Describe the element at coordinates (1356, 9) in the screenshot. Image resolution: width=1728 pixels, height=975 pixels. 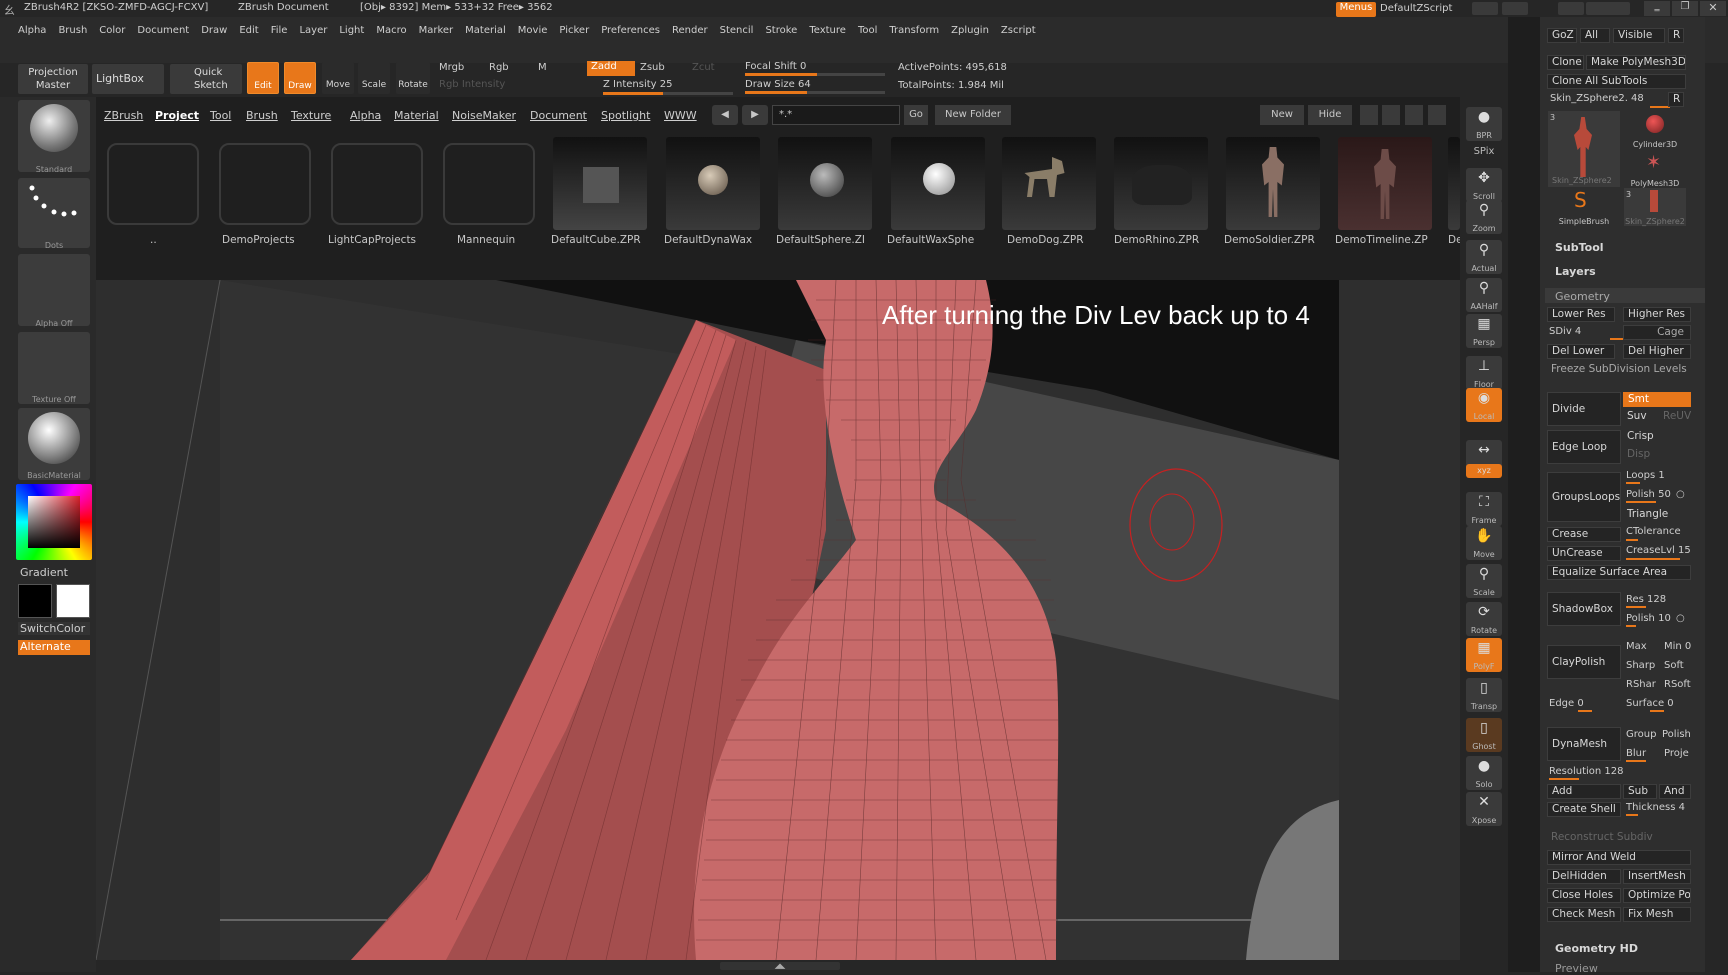
I see `menus-button: Menus` at that location.